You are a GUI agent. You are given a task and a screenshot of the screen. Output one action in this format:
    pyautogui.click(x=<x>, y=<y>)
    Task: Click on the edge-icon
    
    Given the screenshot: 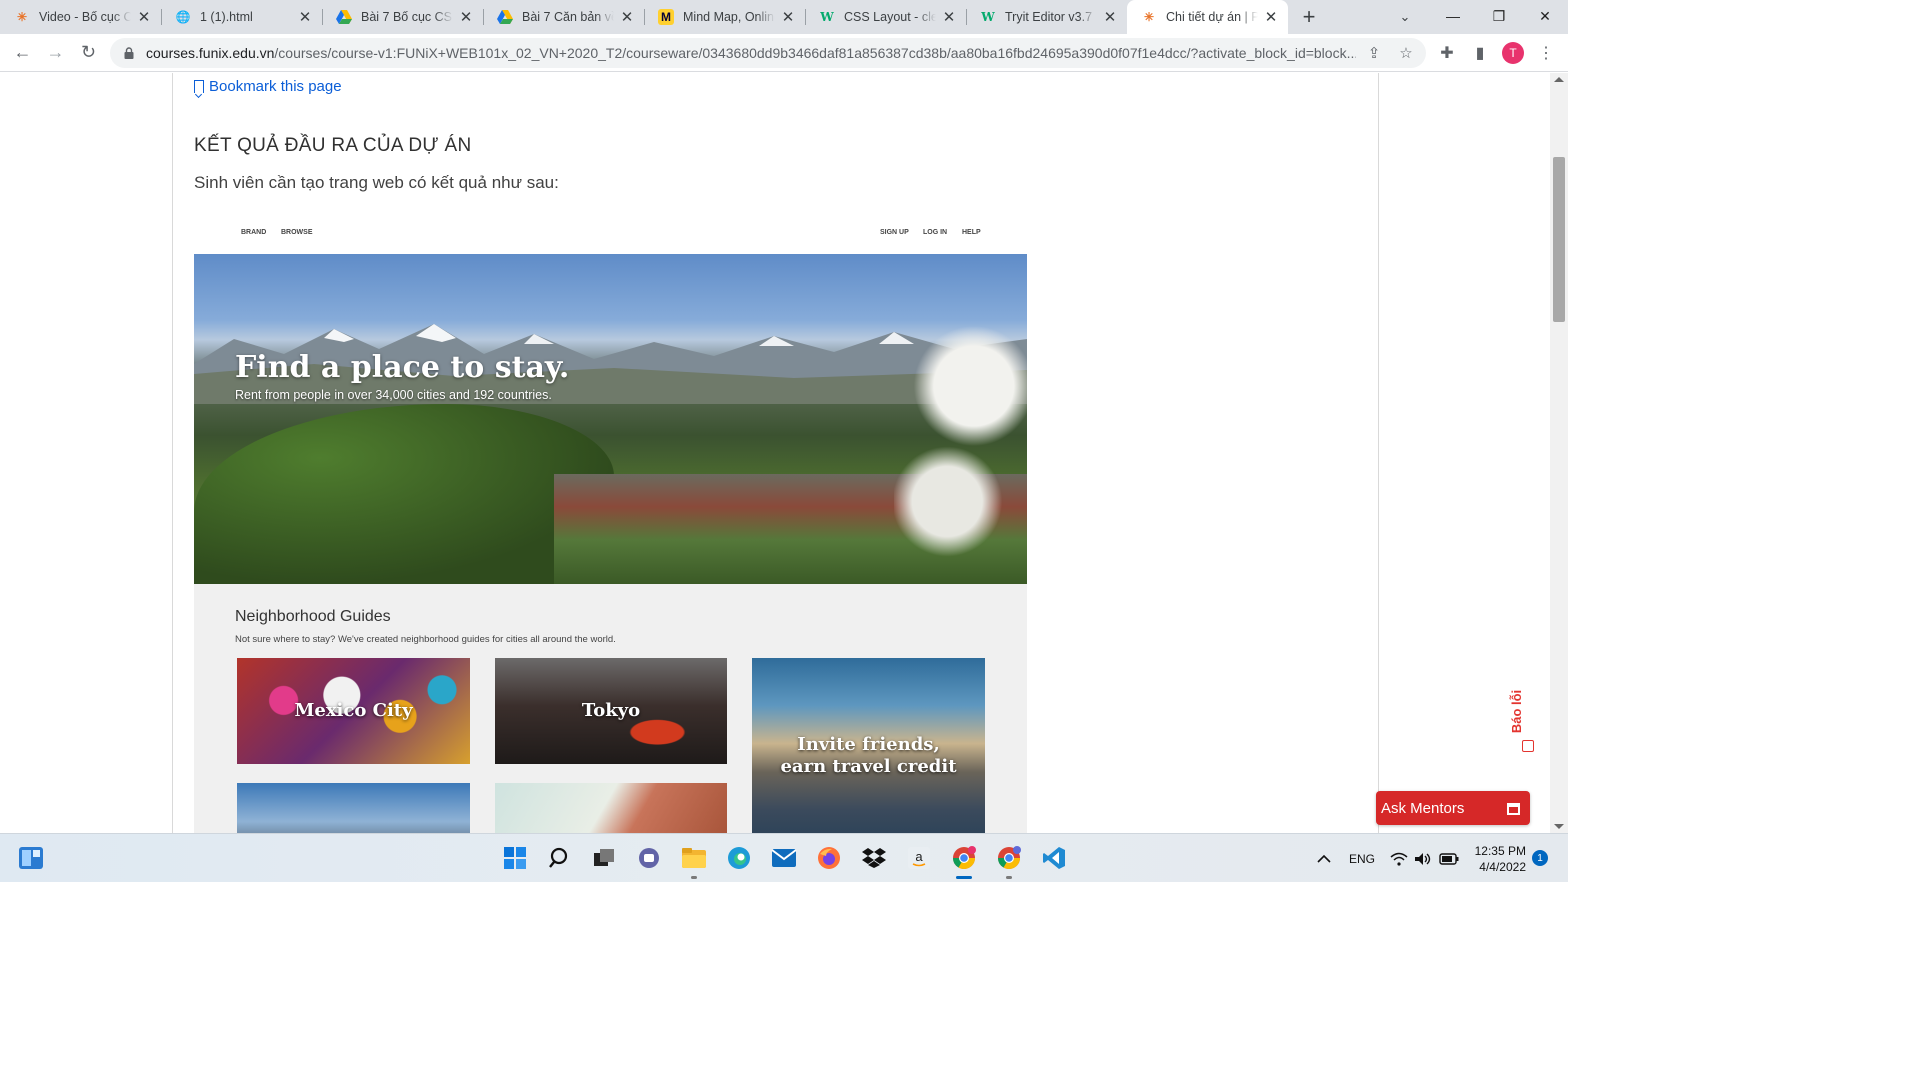 What is the action you would take?
    pyautogui.click(x=739, y=858)
    